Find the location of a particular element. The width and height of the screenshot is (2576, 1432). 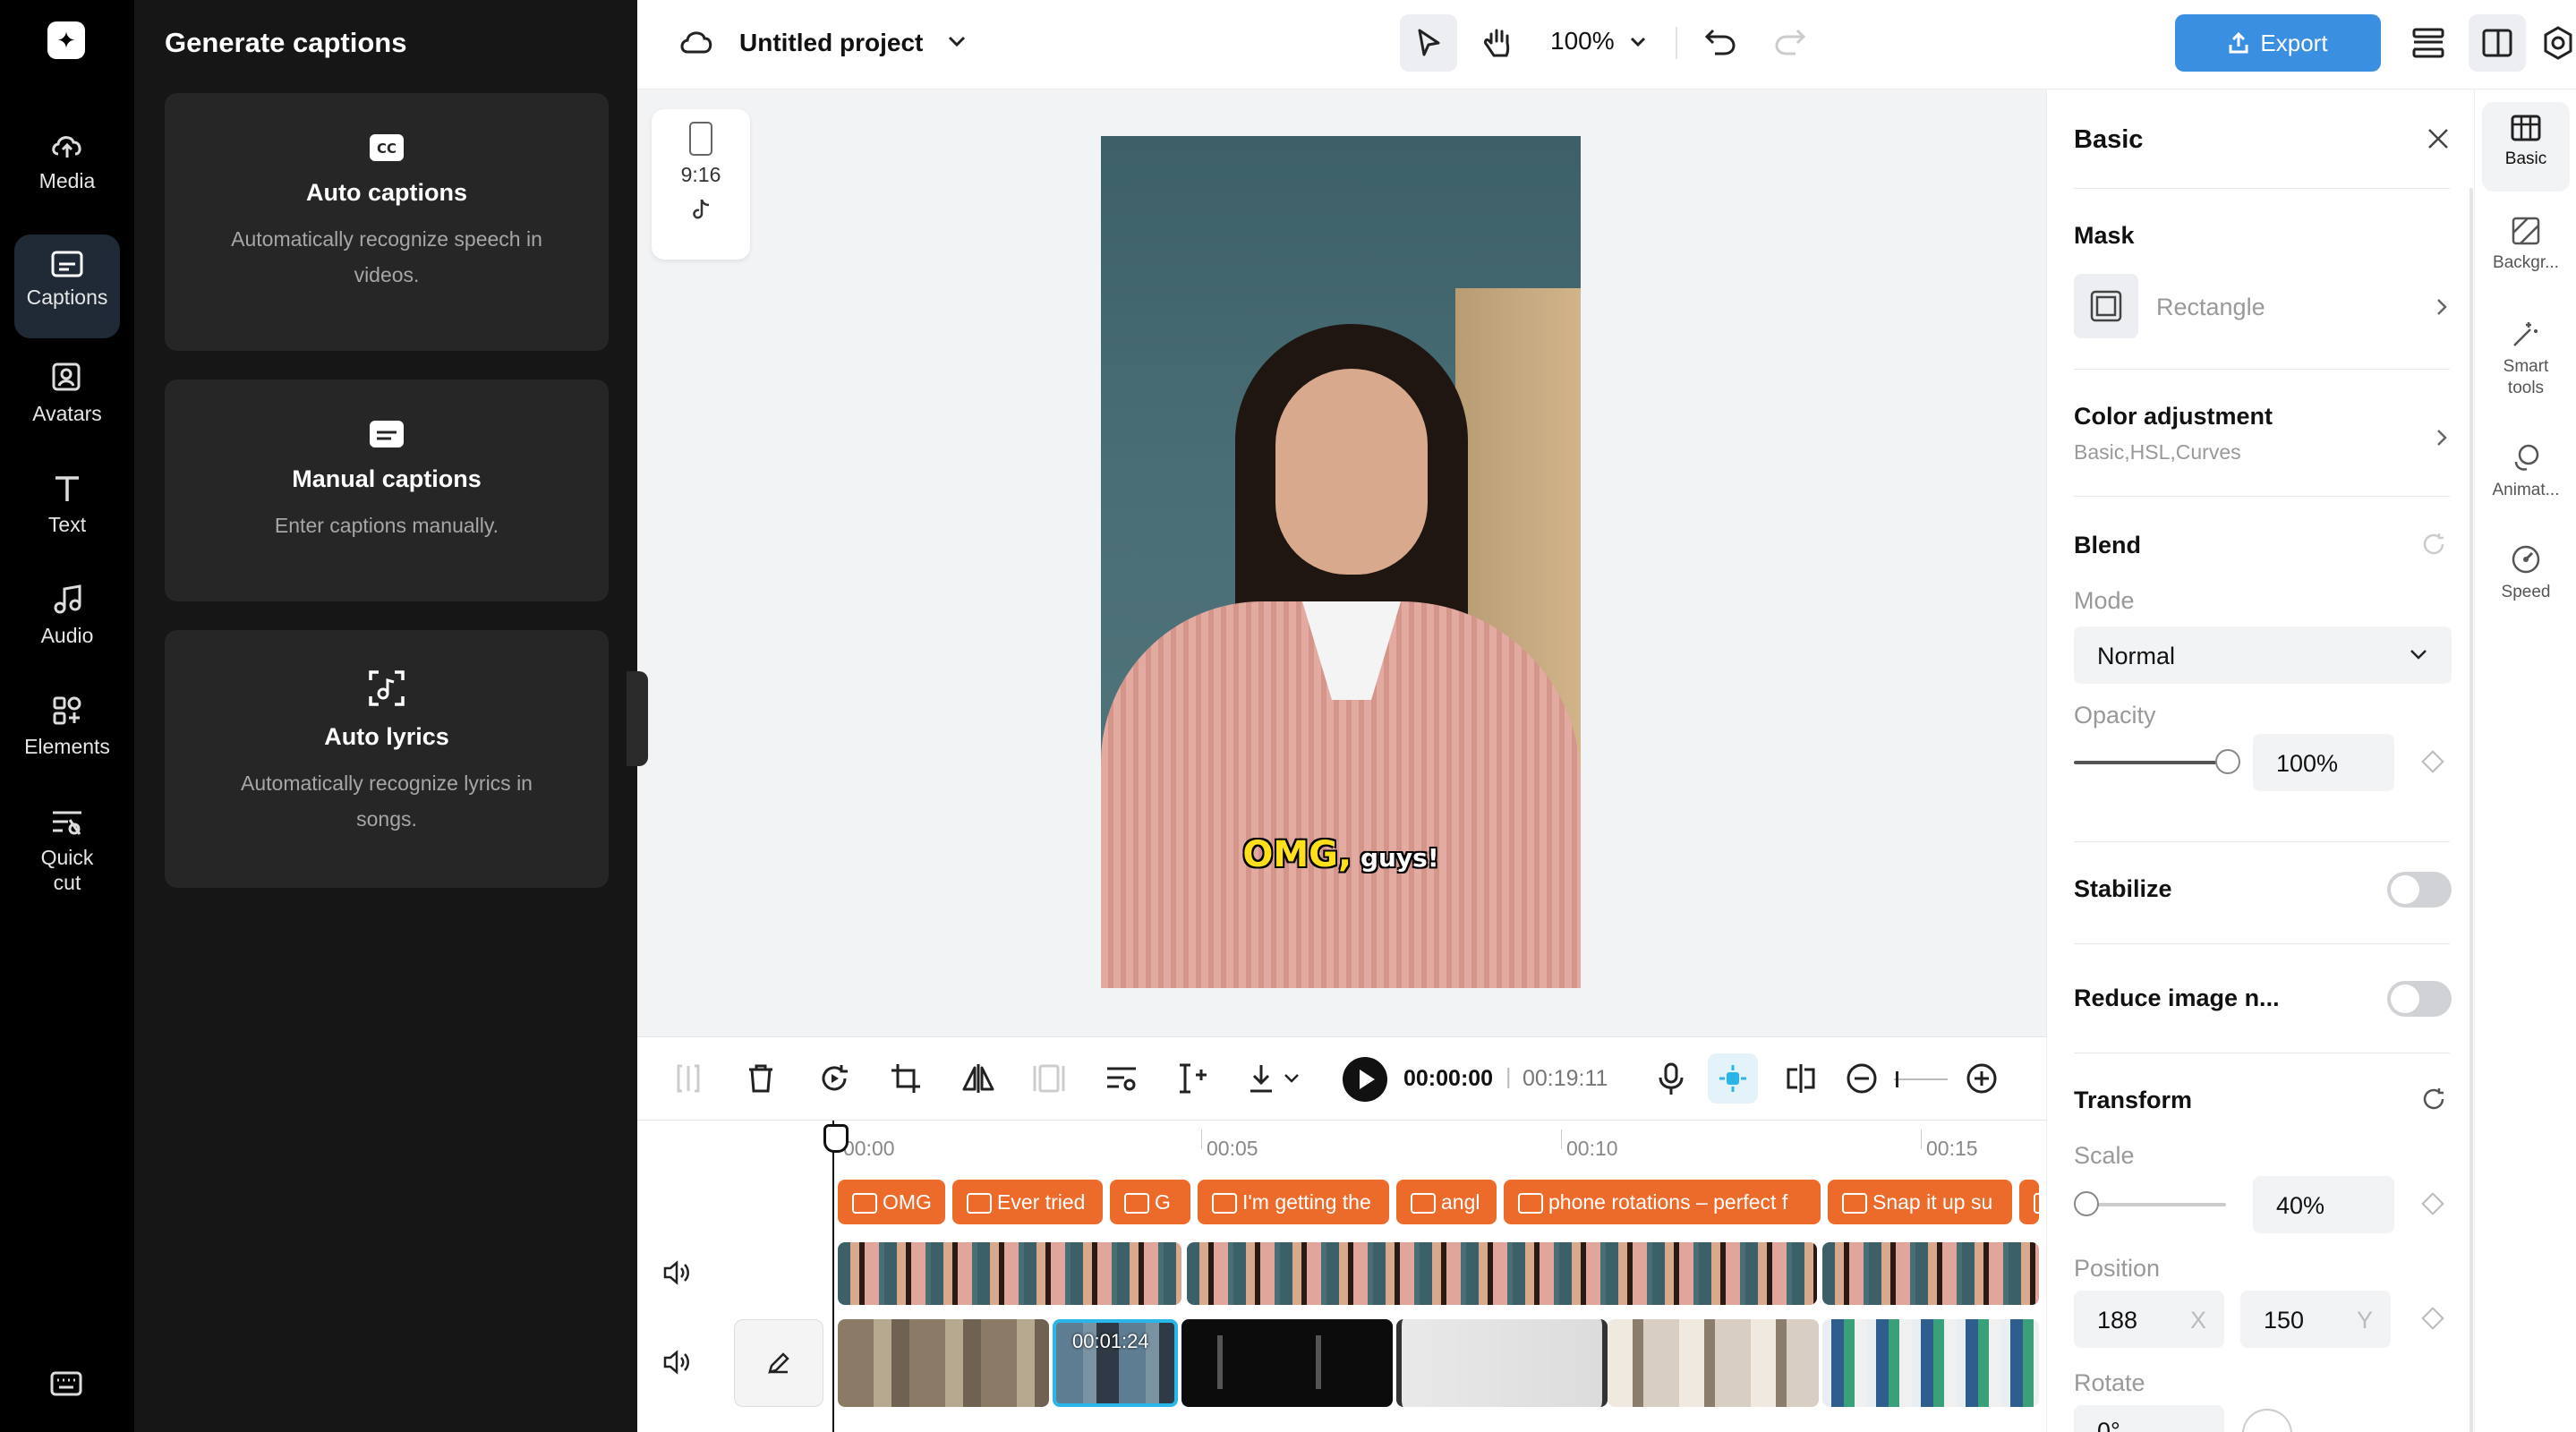

rotate-dial is located at coordinates (2267, 1420).